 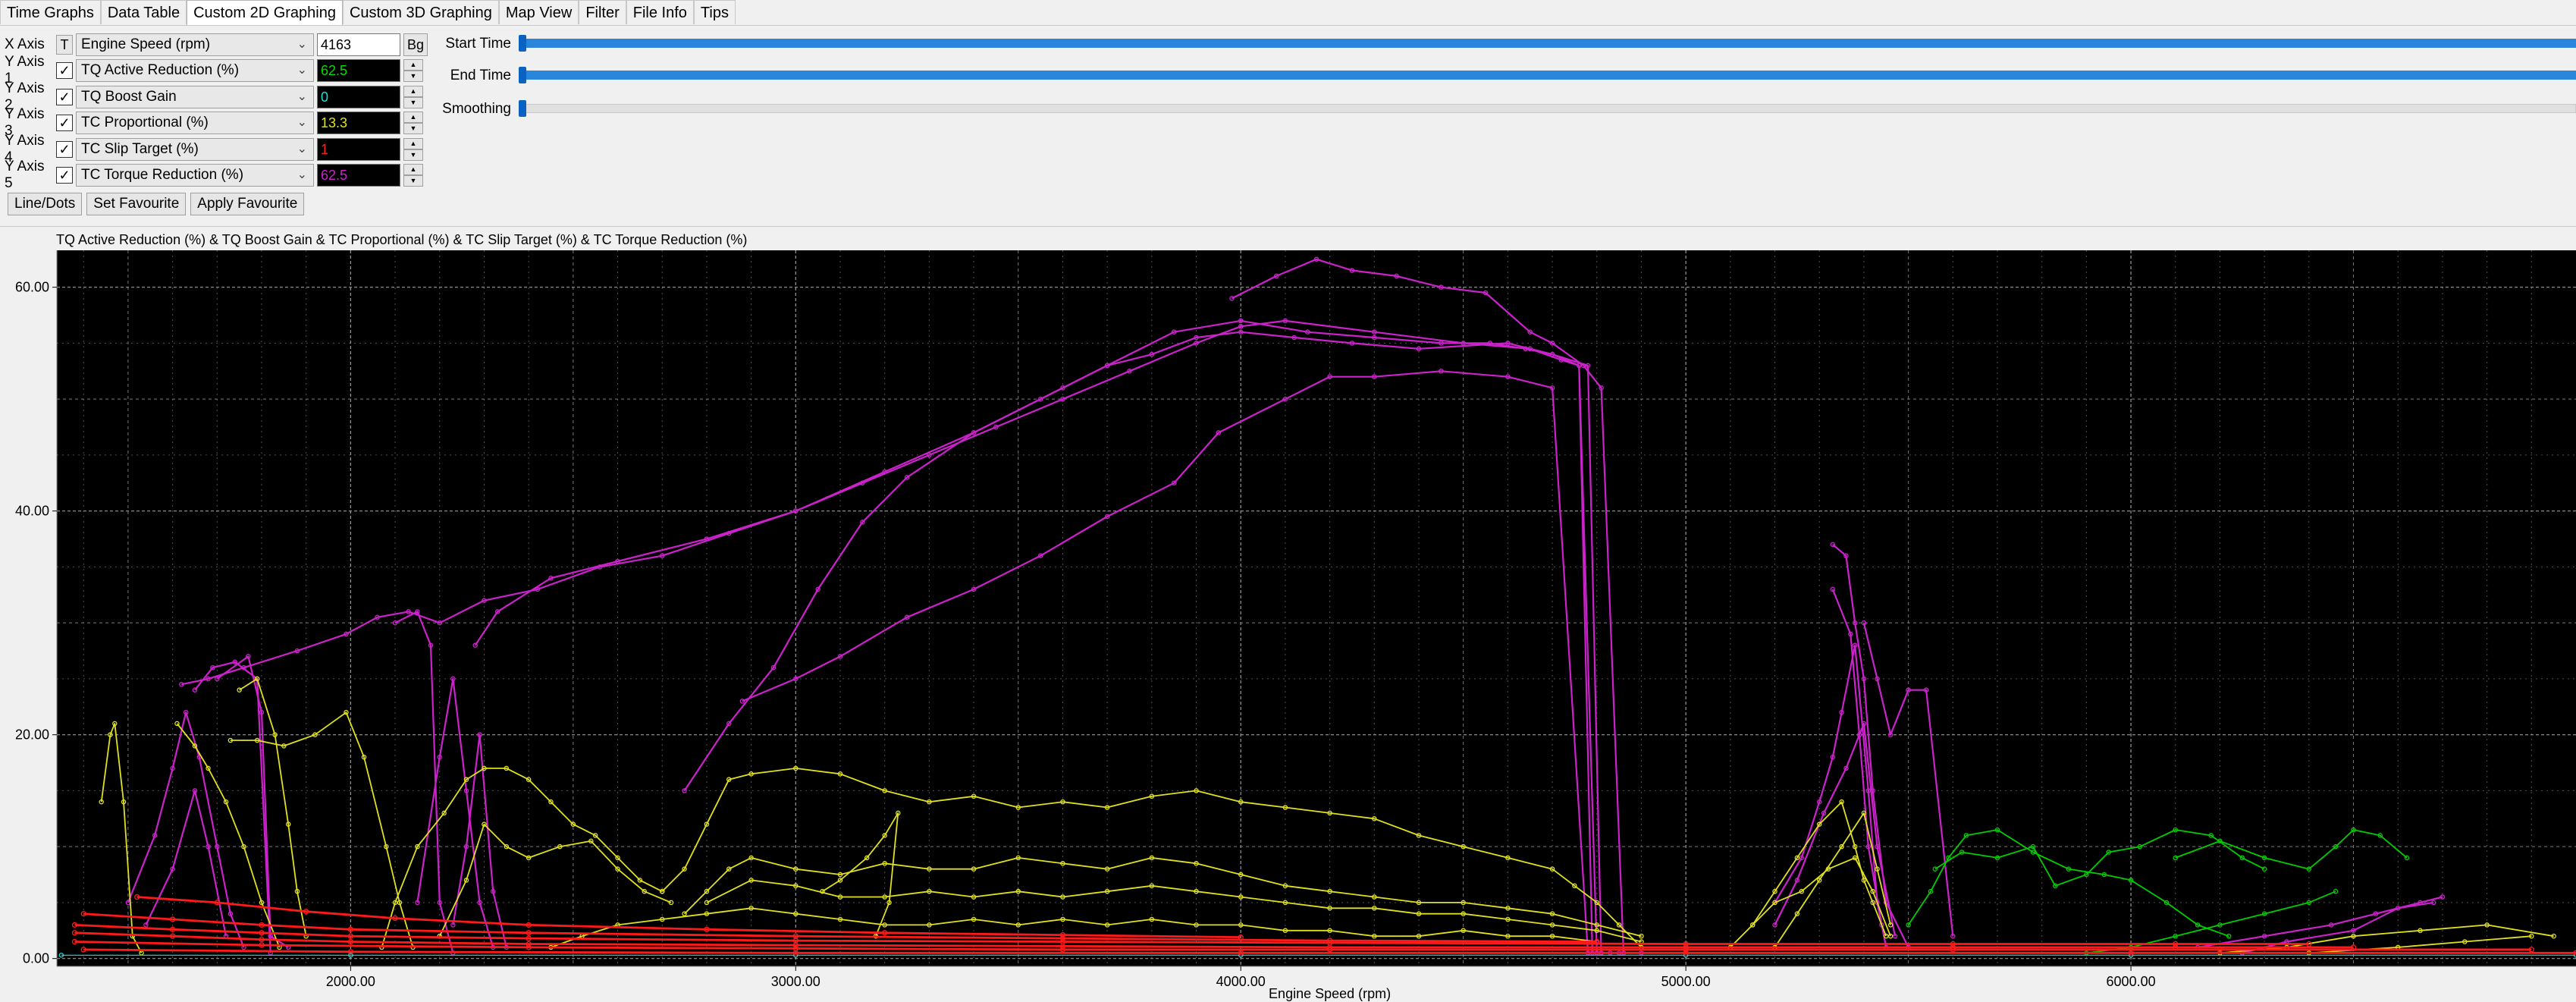 What do you see at coordinates (129, 97) in the screenshot?
I see `y-axis-channel-value: TQ Boost Gain` at bounding box center [129, 97].